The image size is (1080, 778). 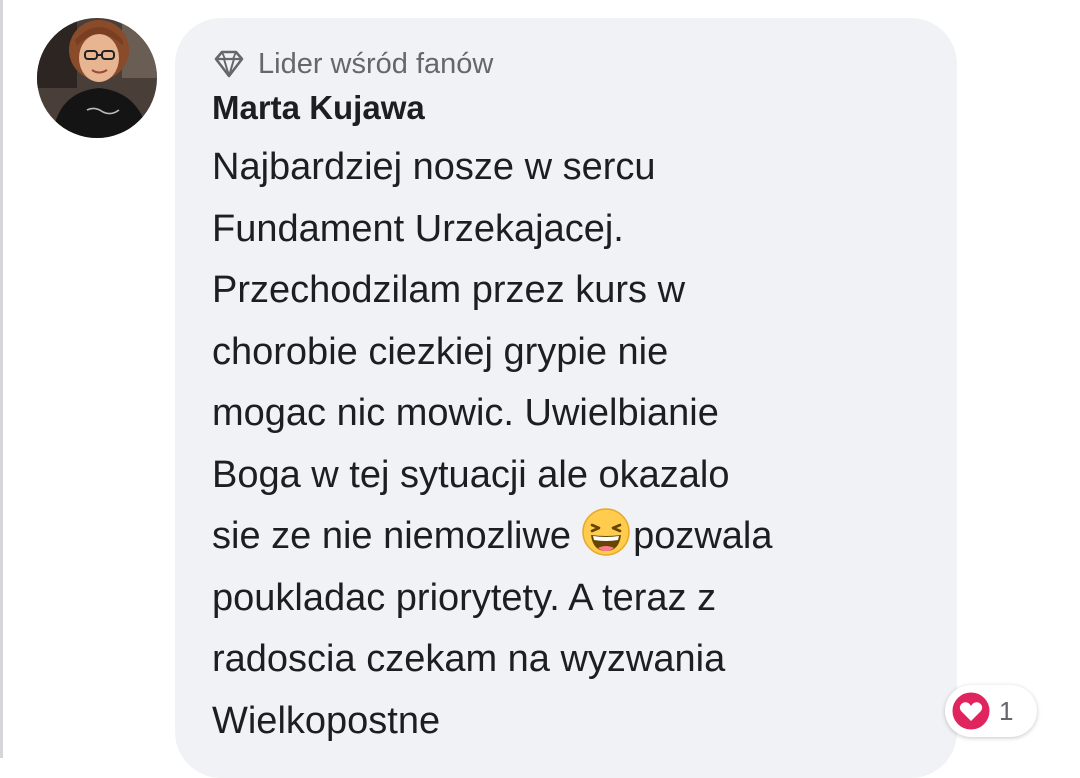 I want to click on comment-line: Najbardziej nosze w sercu, so click(x=434, y=167).